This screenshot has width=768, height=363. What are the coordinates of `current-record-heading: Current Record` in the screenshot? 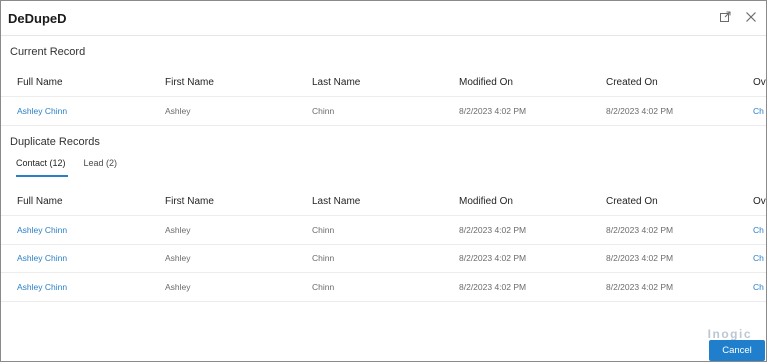 It's located at (48, 52).